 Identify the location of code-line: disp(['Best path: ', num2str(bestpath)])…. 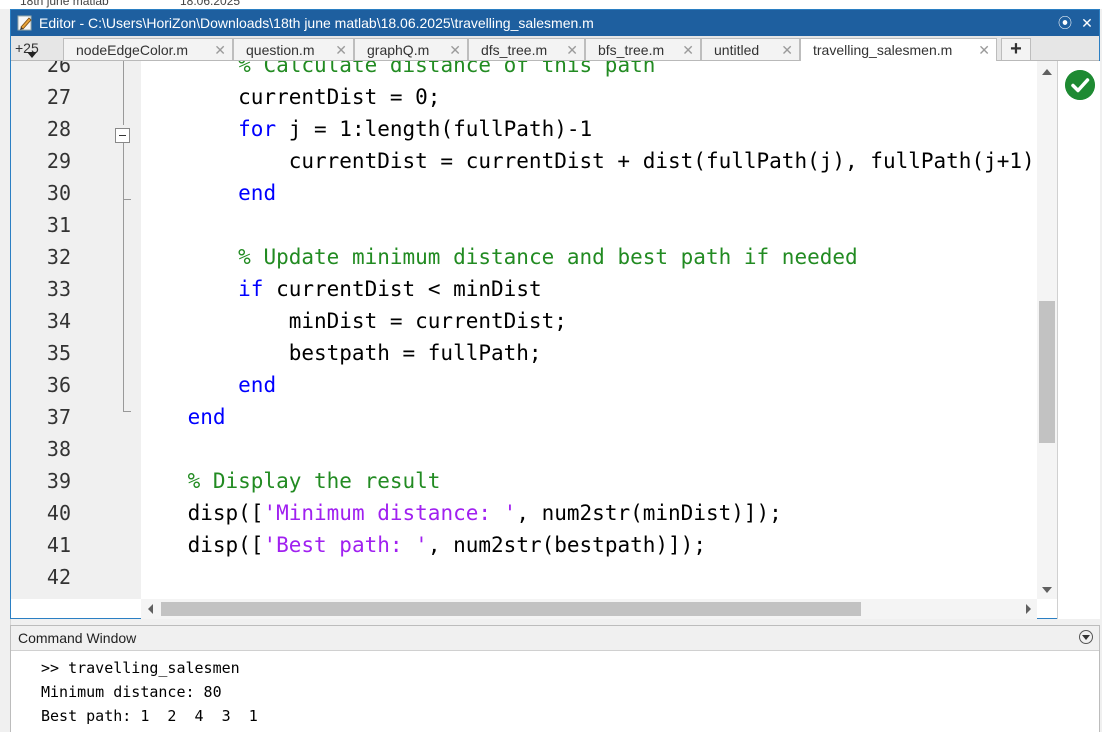
(423, 545).